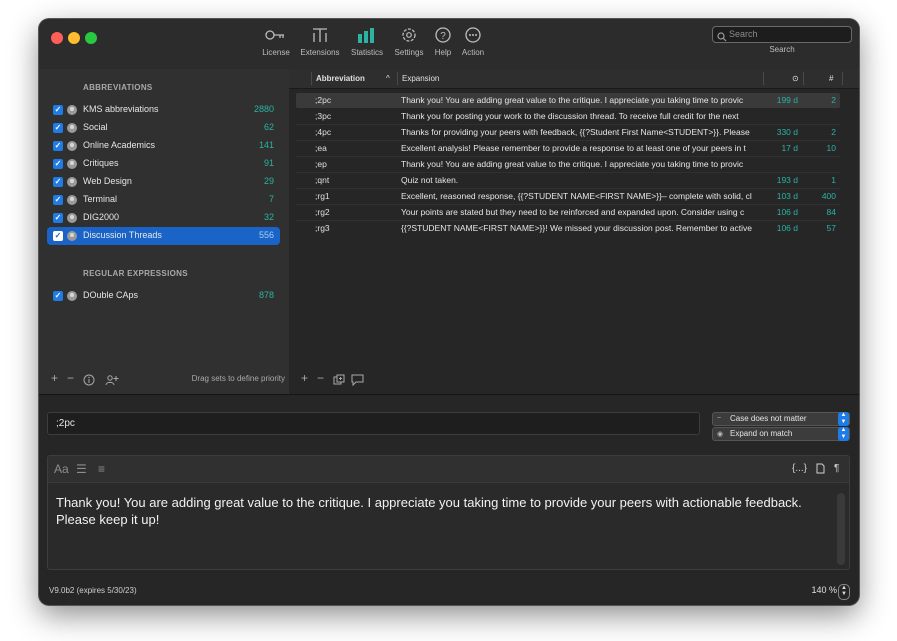  Describe the element at coordinates (101, 217) in the screenshot. I see `set-name: DIG2000` at that location.